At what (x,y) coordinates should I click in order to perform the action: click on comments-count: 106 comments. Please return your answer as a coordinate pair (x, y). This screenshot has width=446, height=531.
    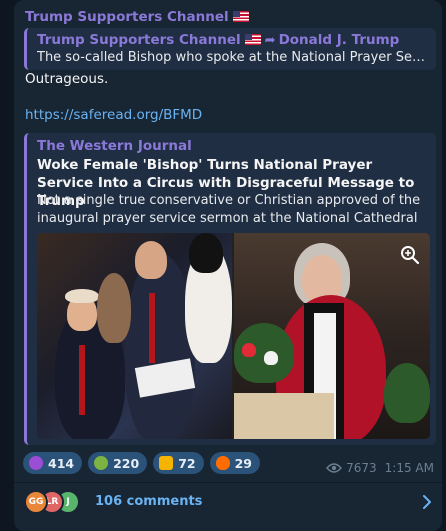
    Looking at the image, I should click on (149, 501).